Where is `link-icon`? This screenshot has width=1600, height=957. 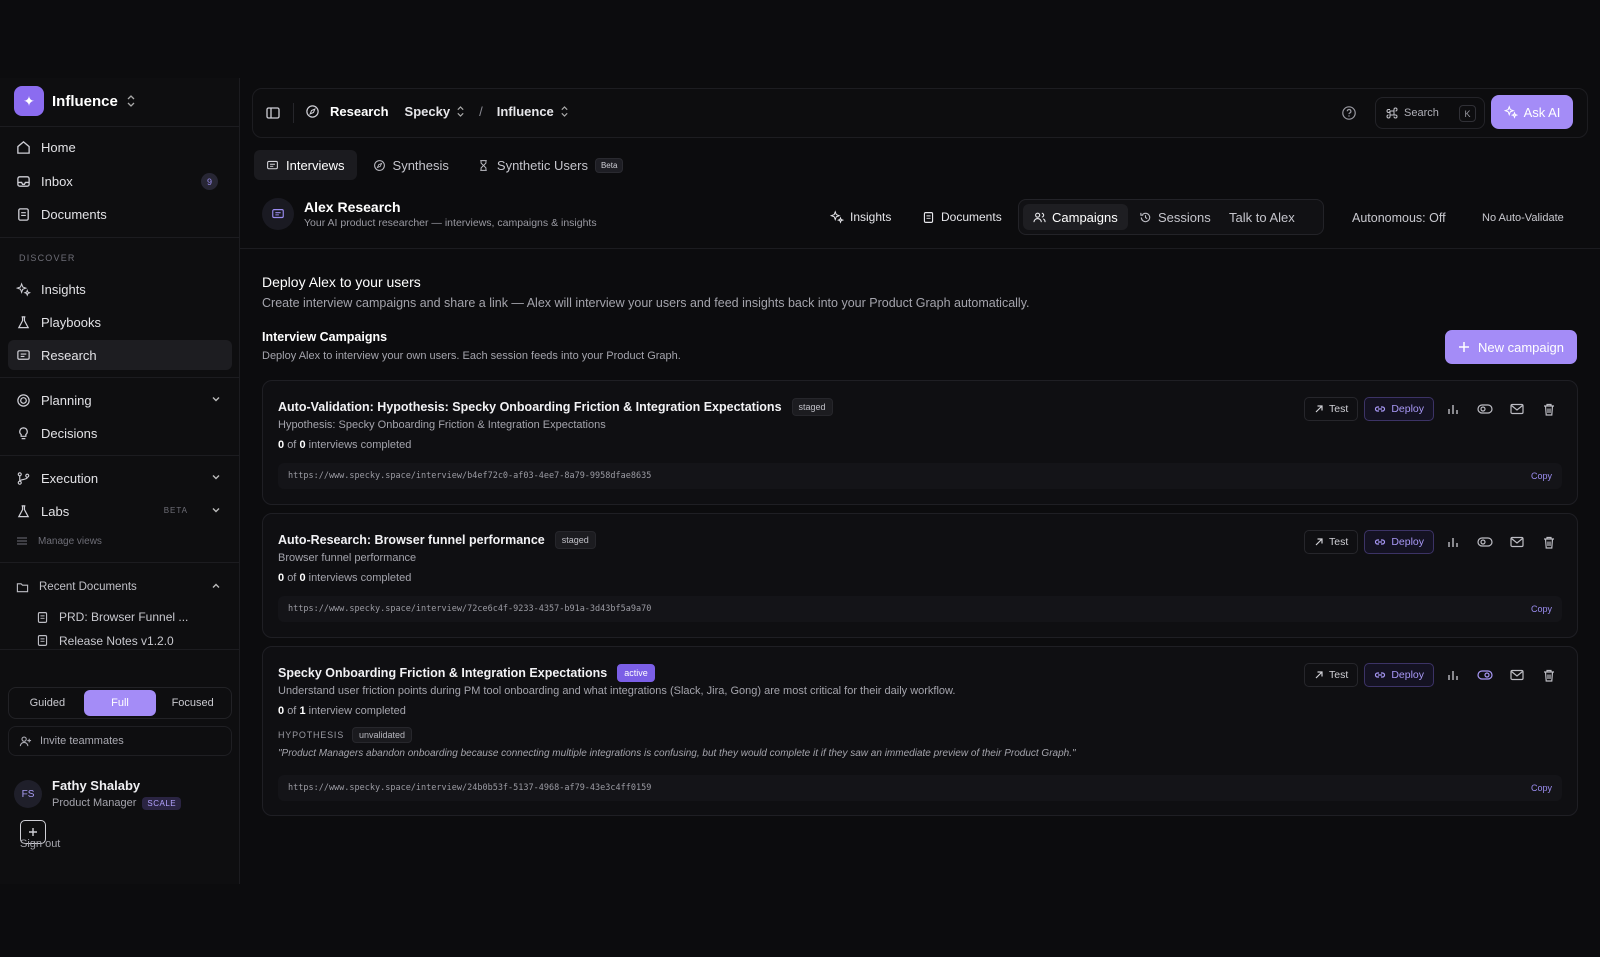
link-icon is located at coordinates (1380, 409).